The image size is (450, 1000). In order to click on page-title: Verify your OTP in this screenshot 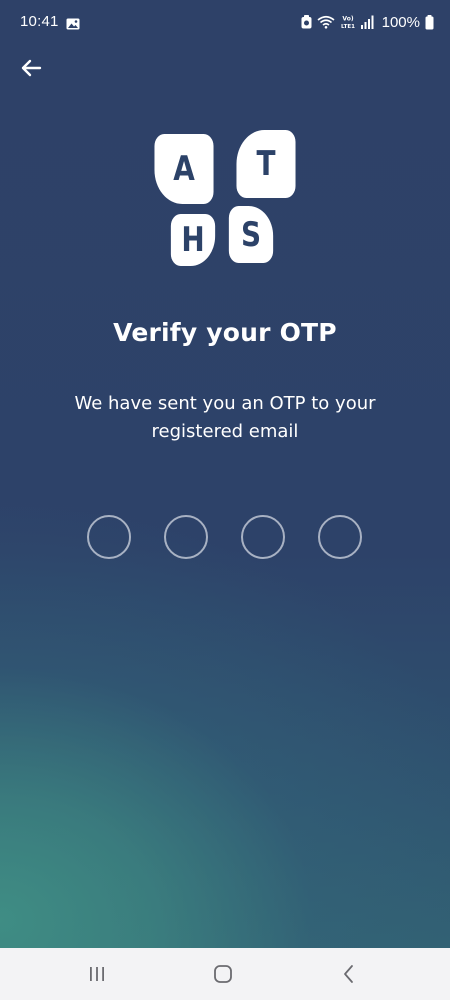, I will do `click(225, 332)`.